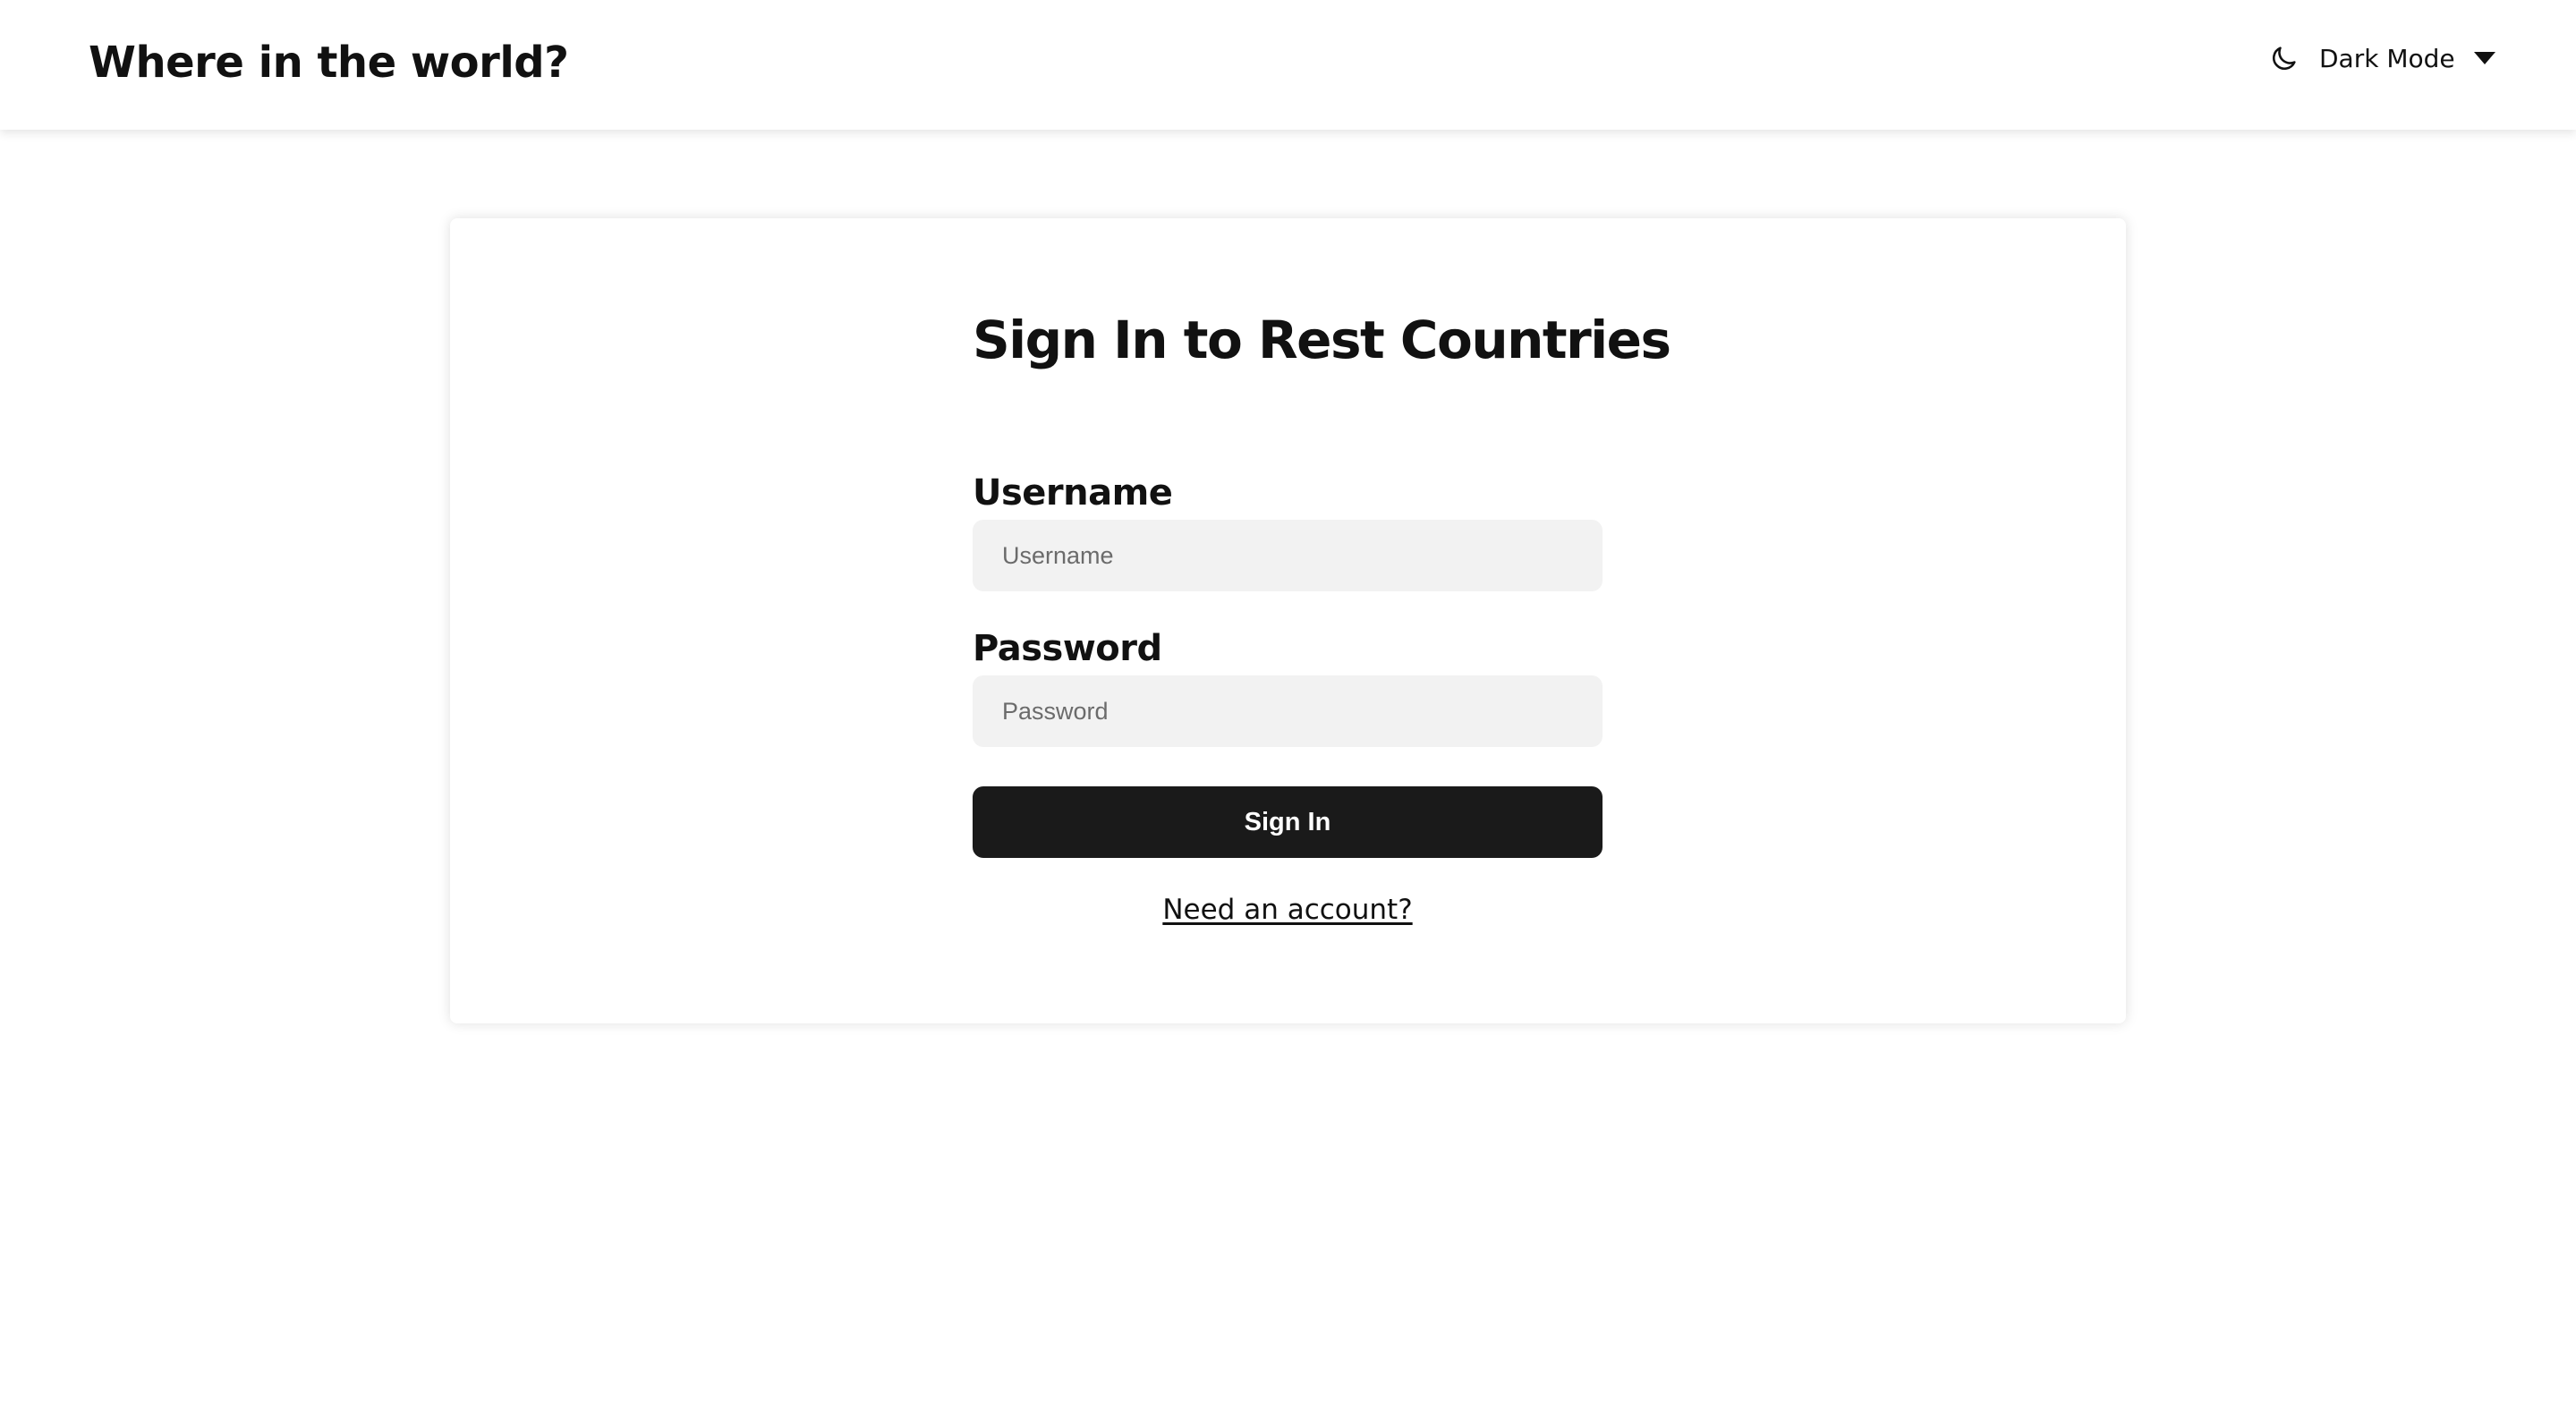  I want to click on password-input, so click(1288, 711).